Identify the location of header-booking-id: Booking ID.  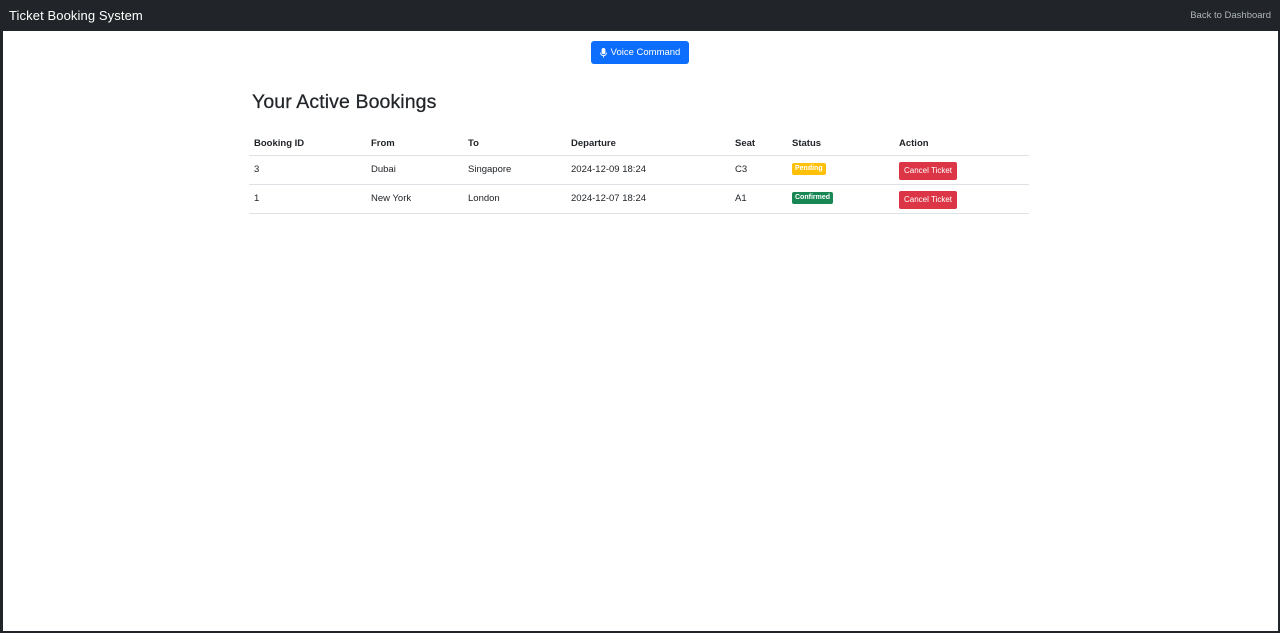
(307, 142).